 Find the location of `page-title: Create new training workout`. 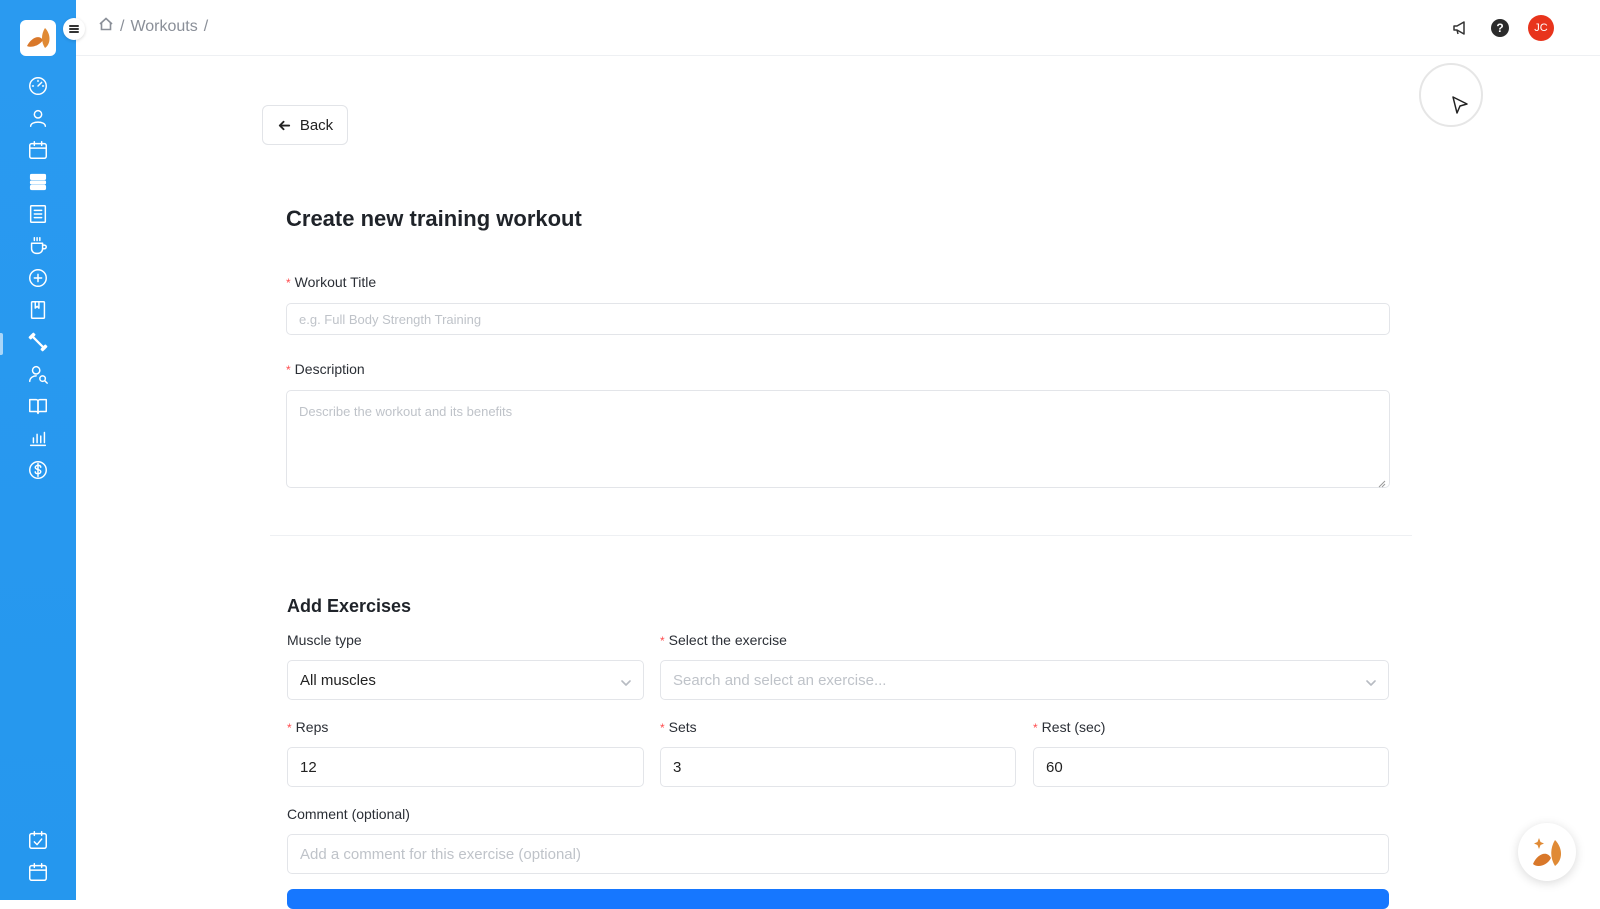

page-title: Create new training workout is located at coordinates (434, 218).